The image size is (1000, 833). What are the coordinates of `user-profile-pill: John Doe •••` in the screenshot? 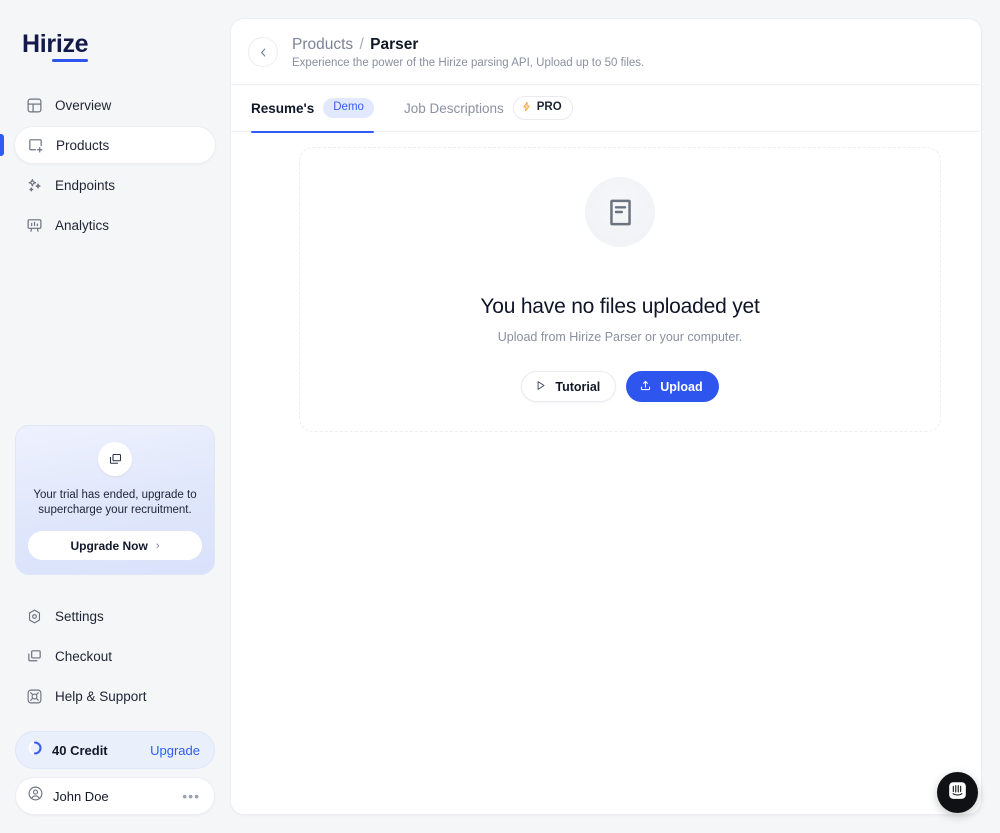 It's located at (115, 796).